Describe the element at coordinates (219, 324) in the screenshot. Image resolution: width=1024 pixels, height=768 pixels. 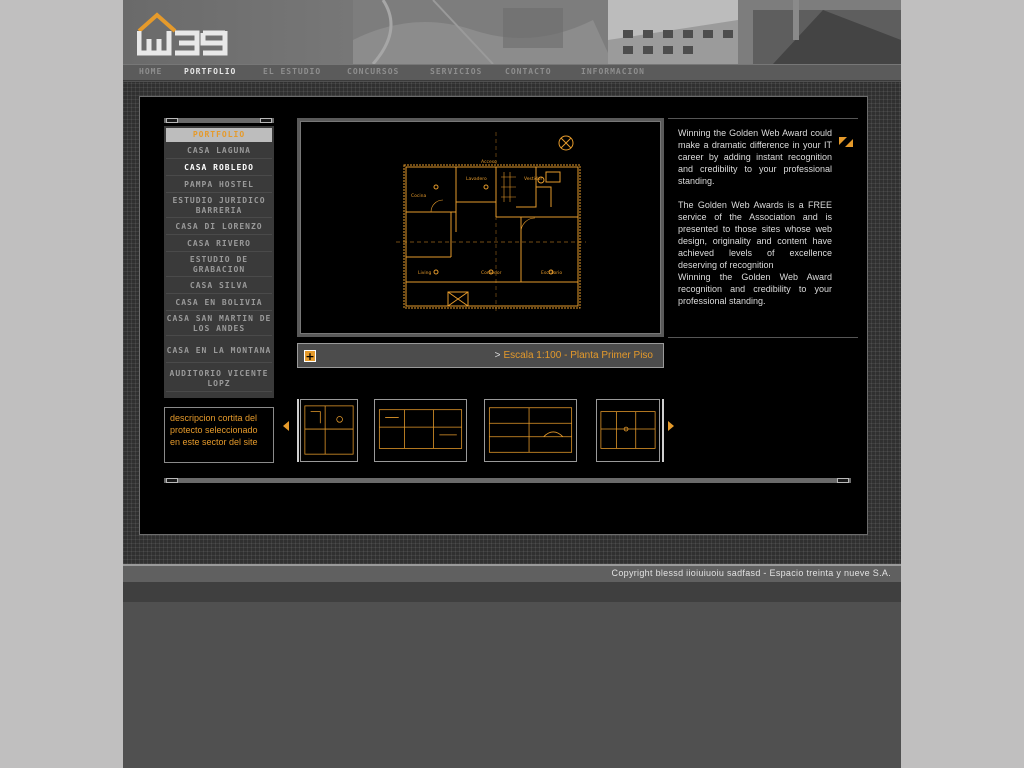
I see `menu-item-casa-san-martin: Casa San Martin de los Andes` at that location.